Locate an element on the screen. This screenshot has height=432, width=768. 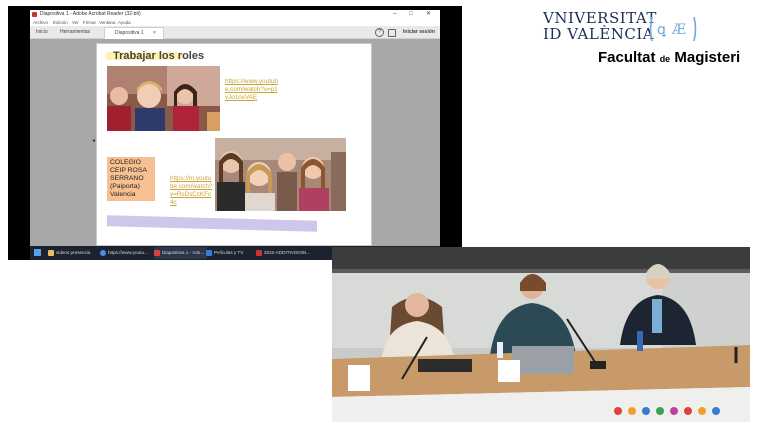
signin-button: Iniciar sesión is located at coordinates (419, 32).